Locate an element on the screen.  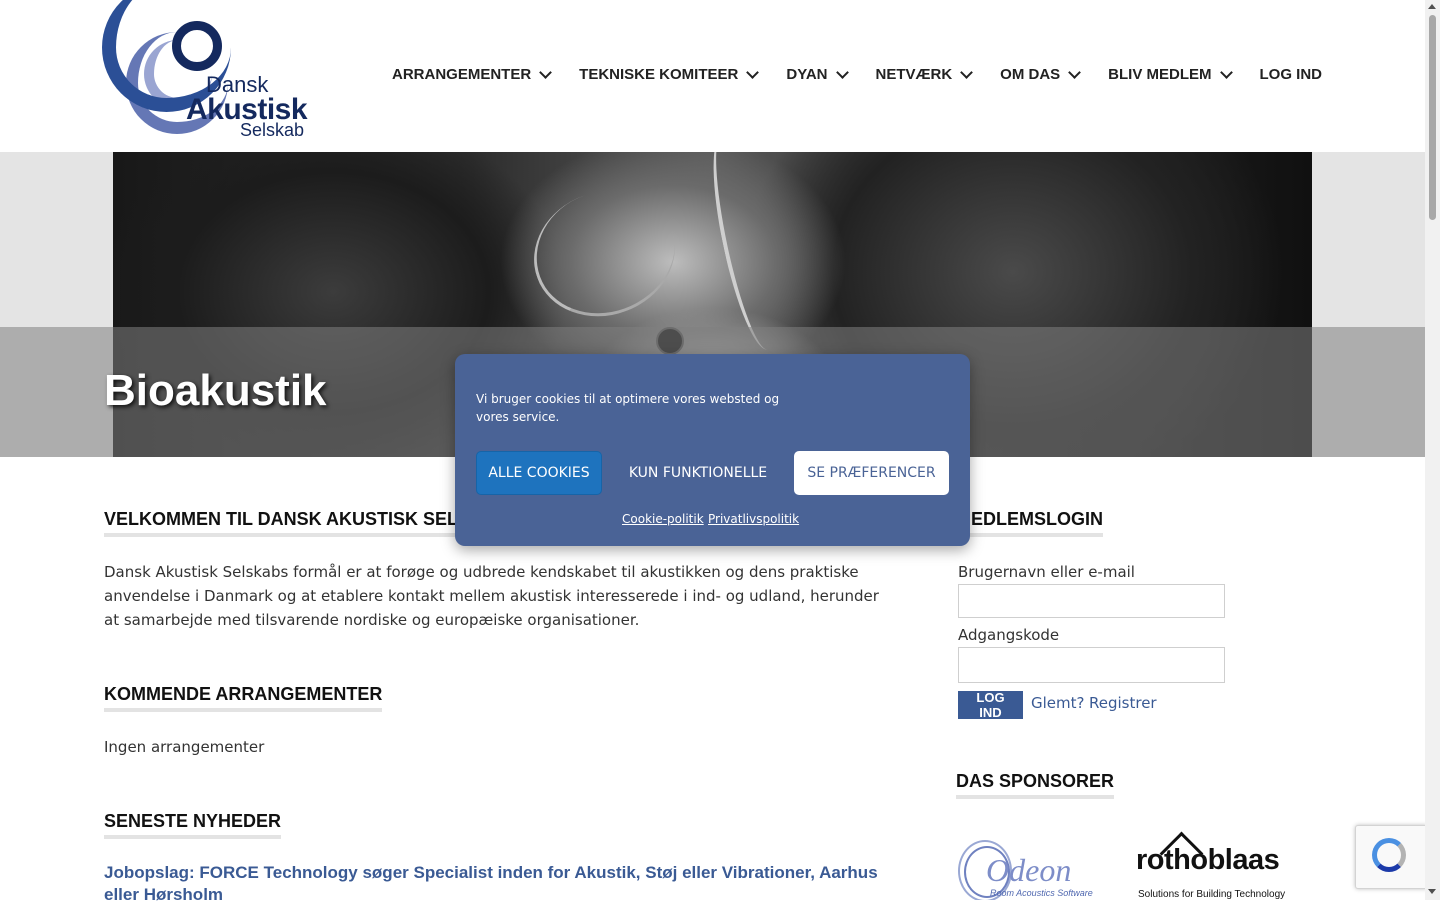
username-label: Brugernavn eller e-mail is located at coordinates (1046, 572).